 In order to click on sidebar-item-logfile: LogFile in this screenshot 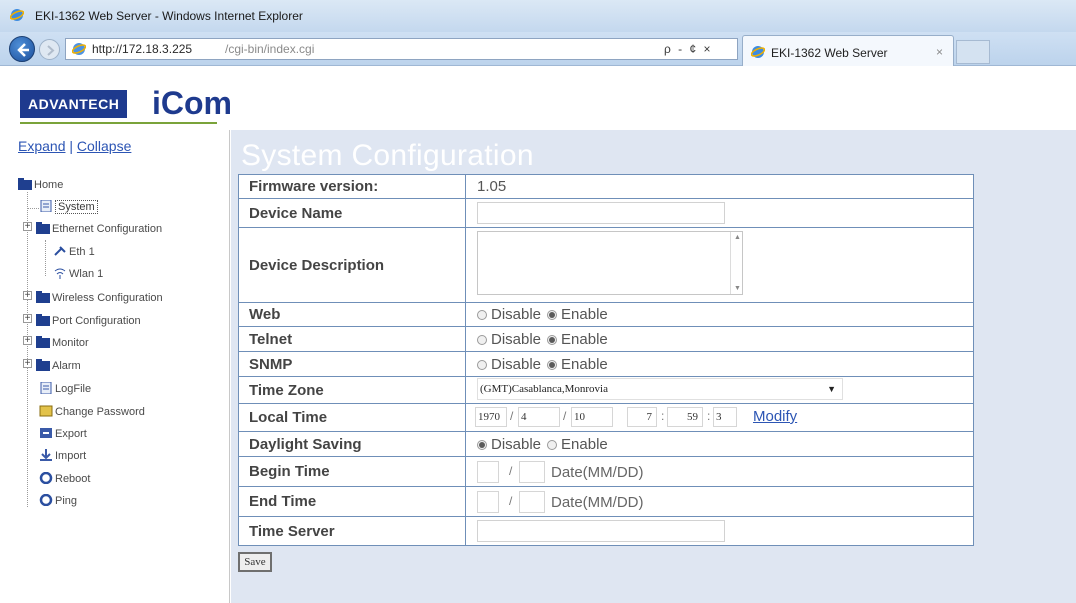, I will do `click(65, 388)`.